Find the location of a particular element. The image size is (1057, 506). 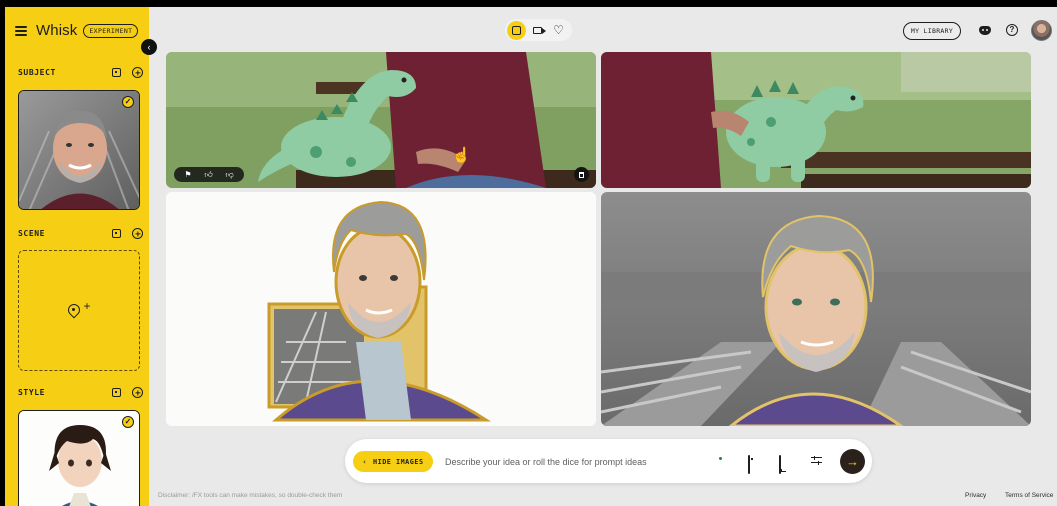

video-mode-button is located at coordinates (537, 30).